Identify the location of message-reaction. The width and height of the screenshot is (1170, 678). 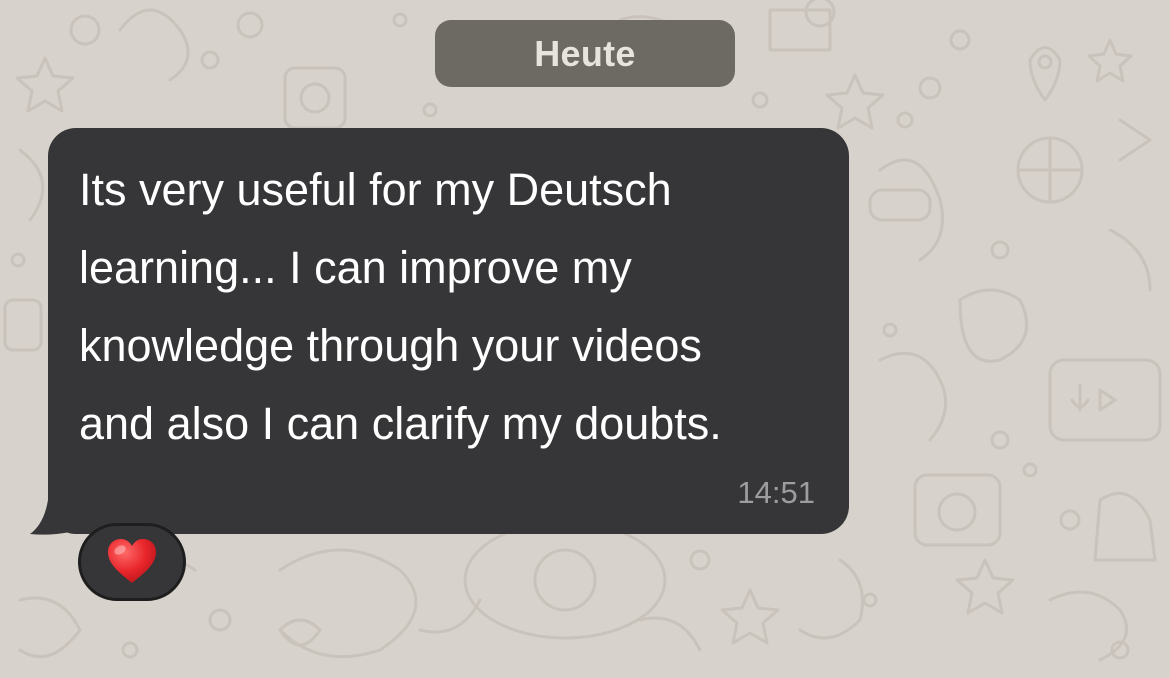
(132, 562).